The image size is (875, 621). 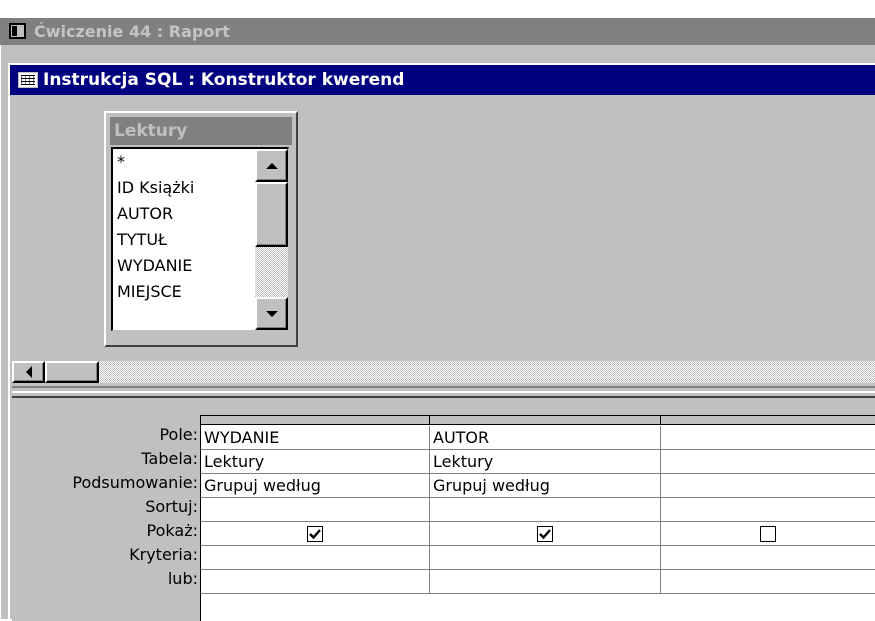 What do you see at coordinates (442, 80) in the screenshot?
I see `query-designer-title-bar: Instrukcja SQL : Konstruktor kwerend` at bounding box center [442, 80].